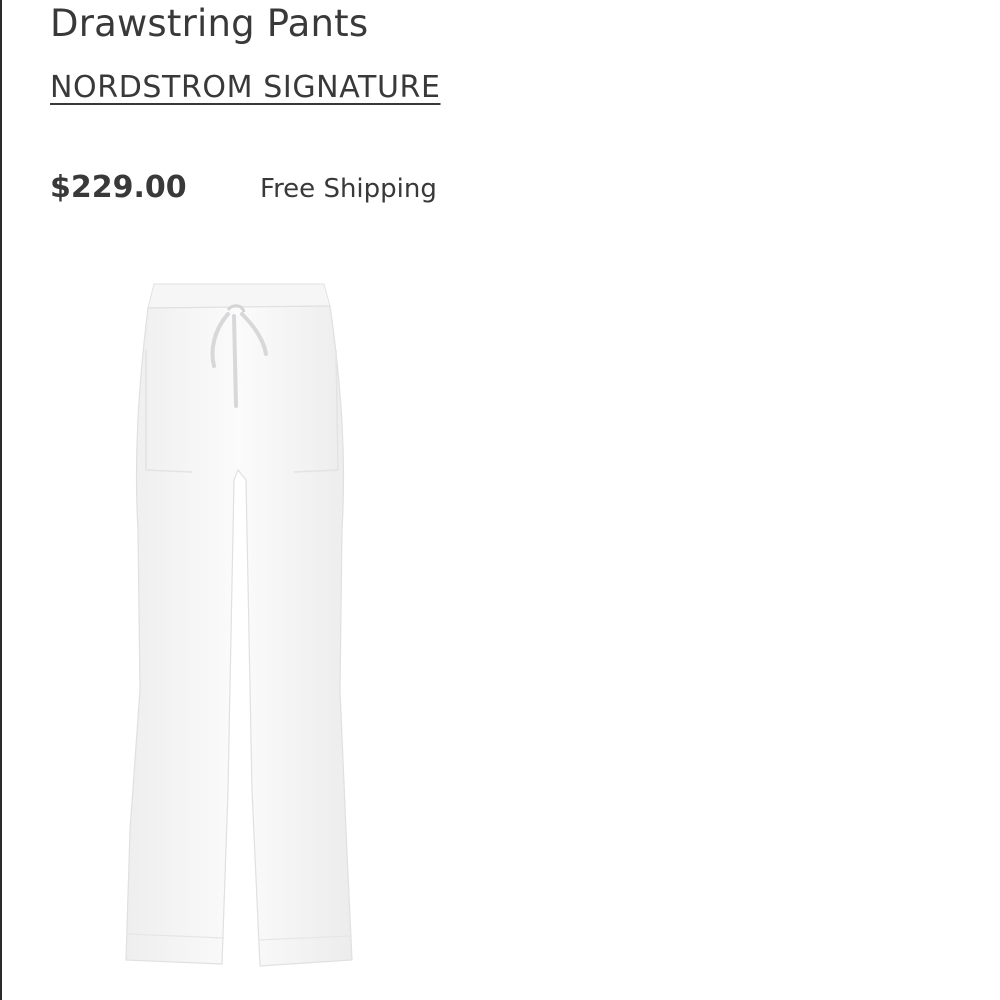 This screenshot has height=1000, width=1000. I want to click on brand-link: NORDSTROM SIGNATURE, so click(245, 87).